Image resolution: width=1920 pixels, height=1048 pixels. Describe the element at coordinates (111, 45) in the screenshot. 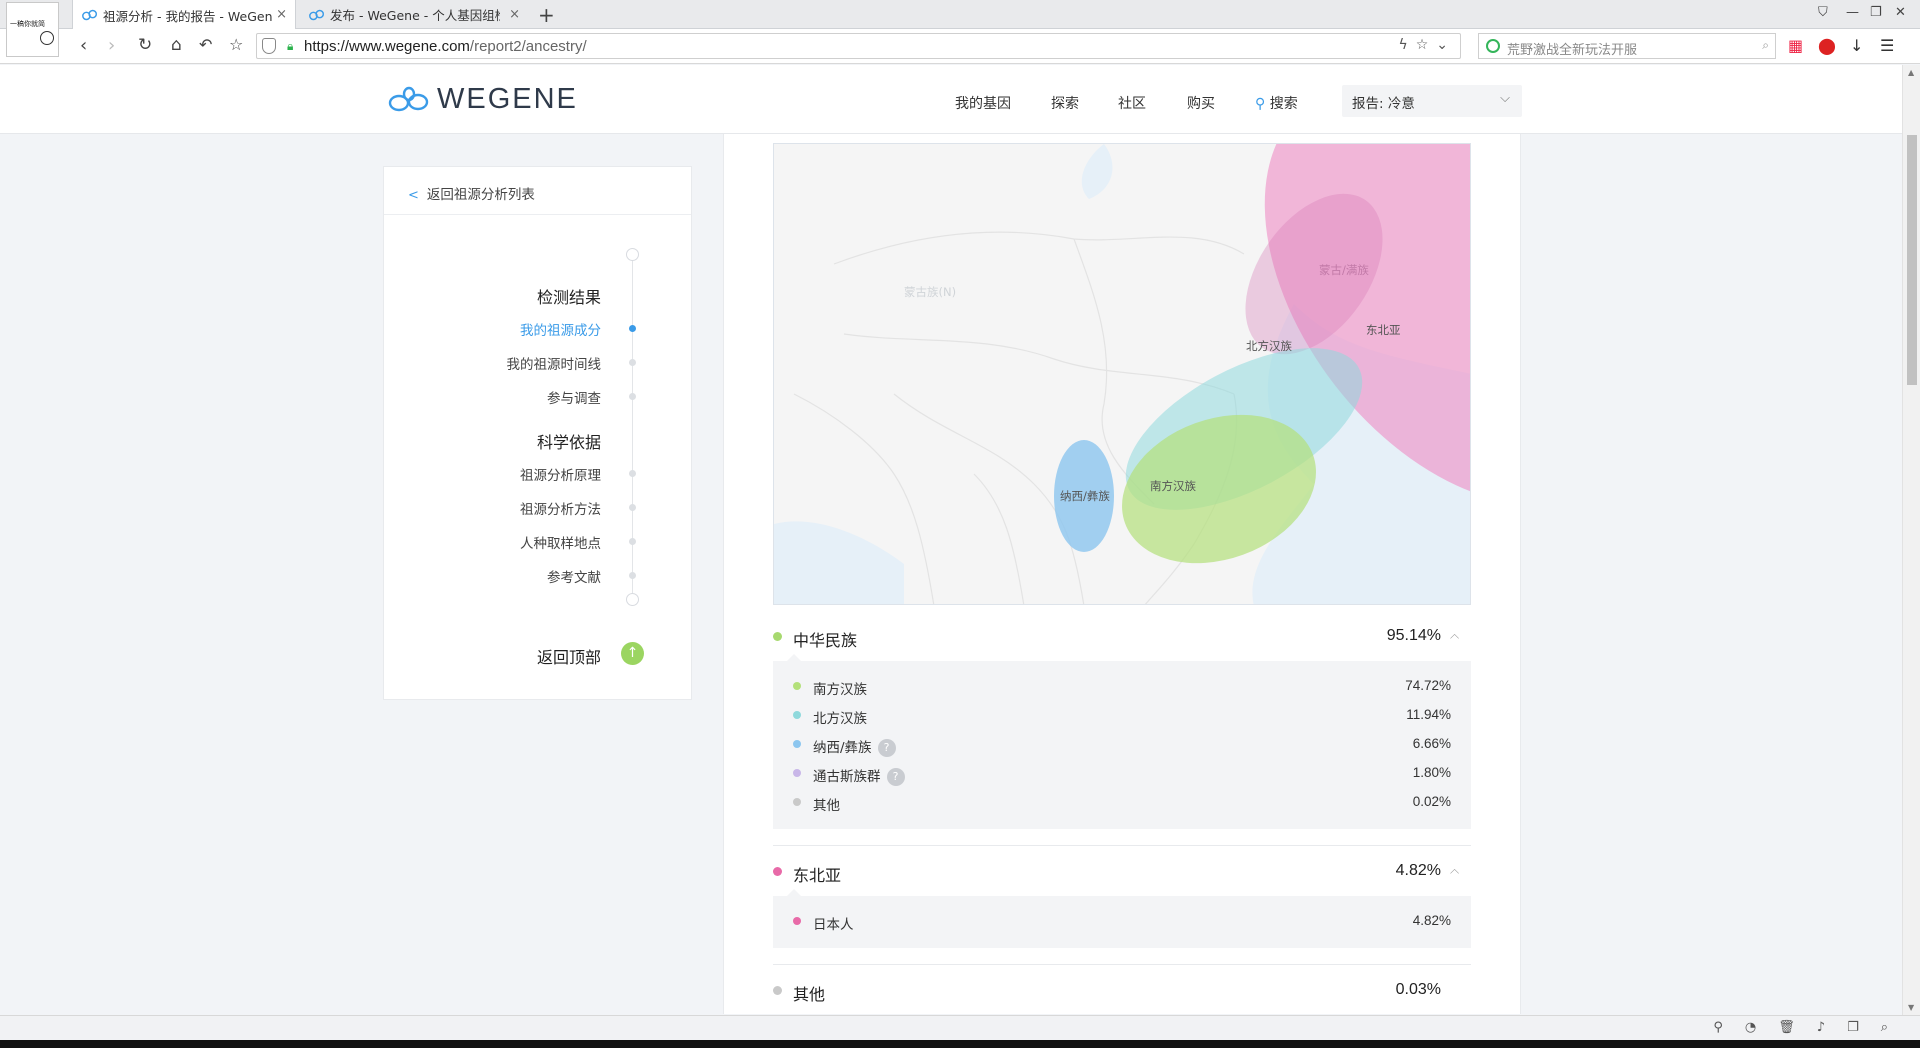

I see `forward-icon: ›` at that location.